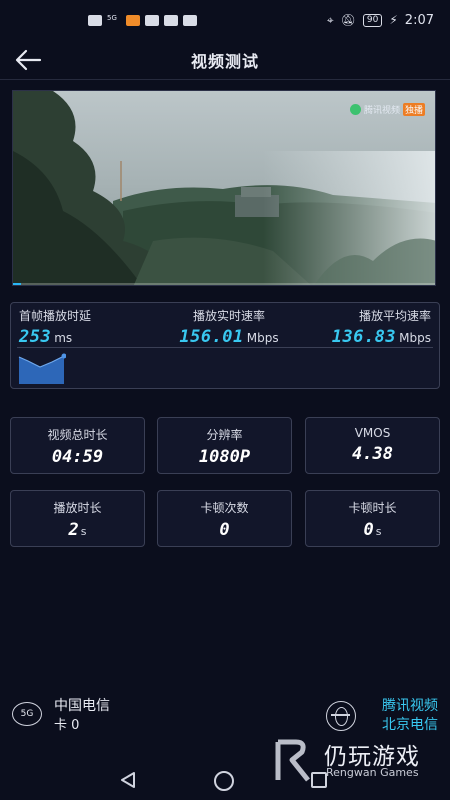 The width and height of the screenshot is (450, 800). I want to click on page-title: 视频测试, so click(224, 61).